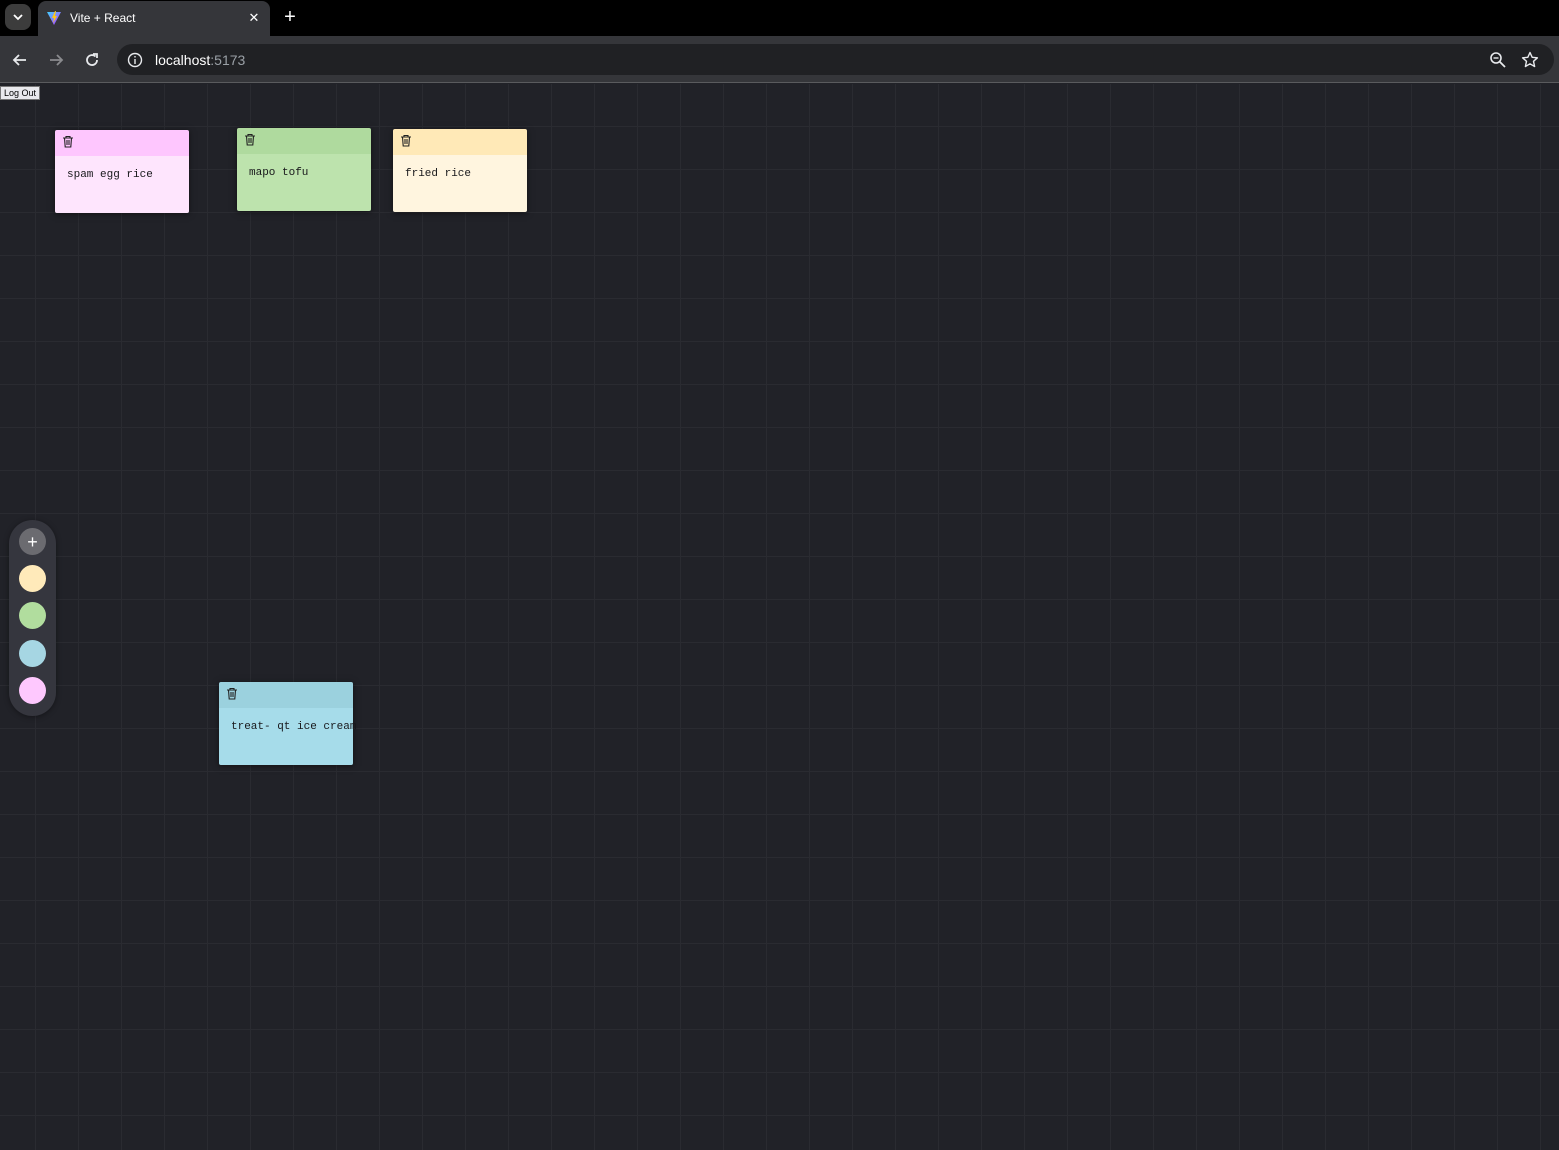  What do you see at coordinates (835, 59) in the screenshot?
I see `address-bar: localhost:5173` at bounding box center [835, 59].